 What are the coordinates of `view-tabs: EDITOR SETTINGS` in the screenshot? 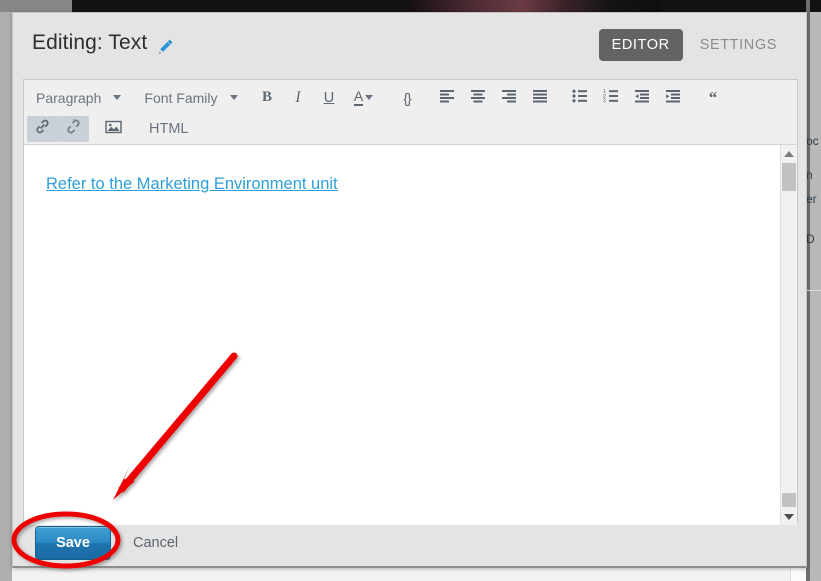 It's located at (694, 45).